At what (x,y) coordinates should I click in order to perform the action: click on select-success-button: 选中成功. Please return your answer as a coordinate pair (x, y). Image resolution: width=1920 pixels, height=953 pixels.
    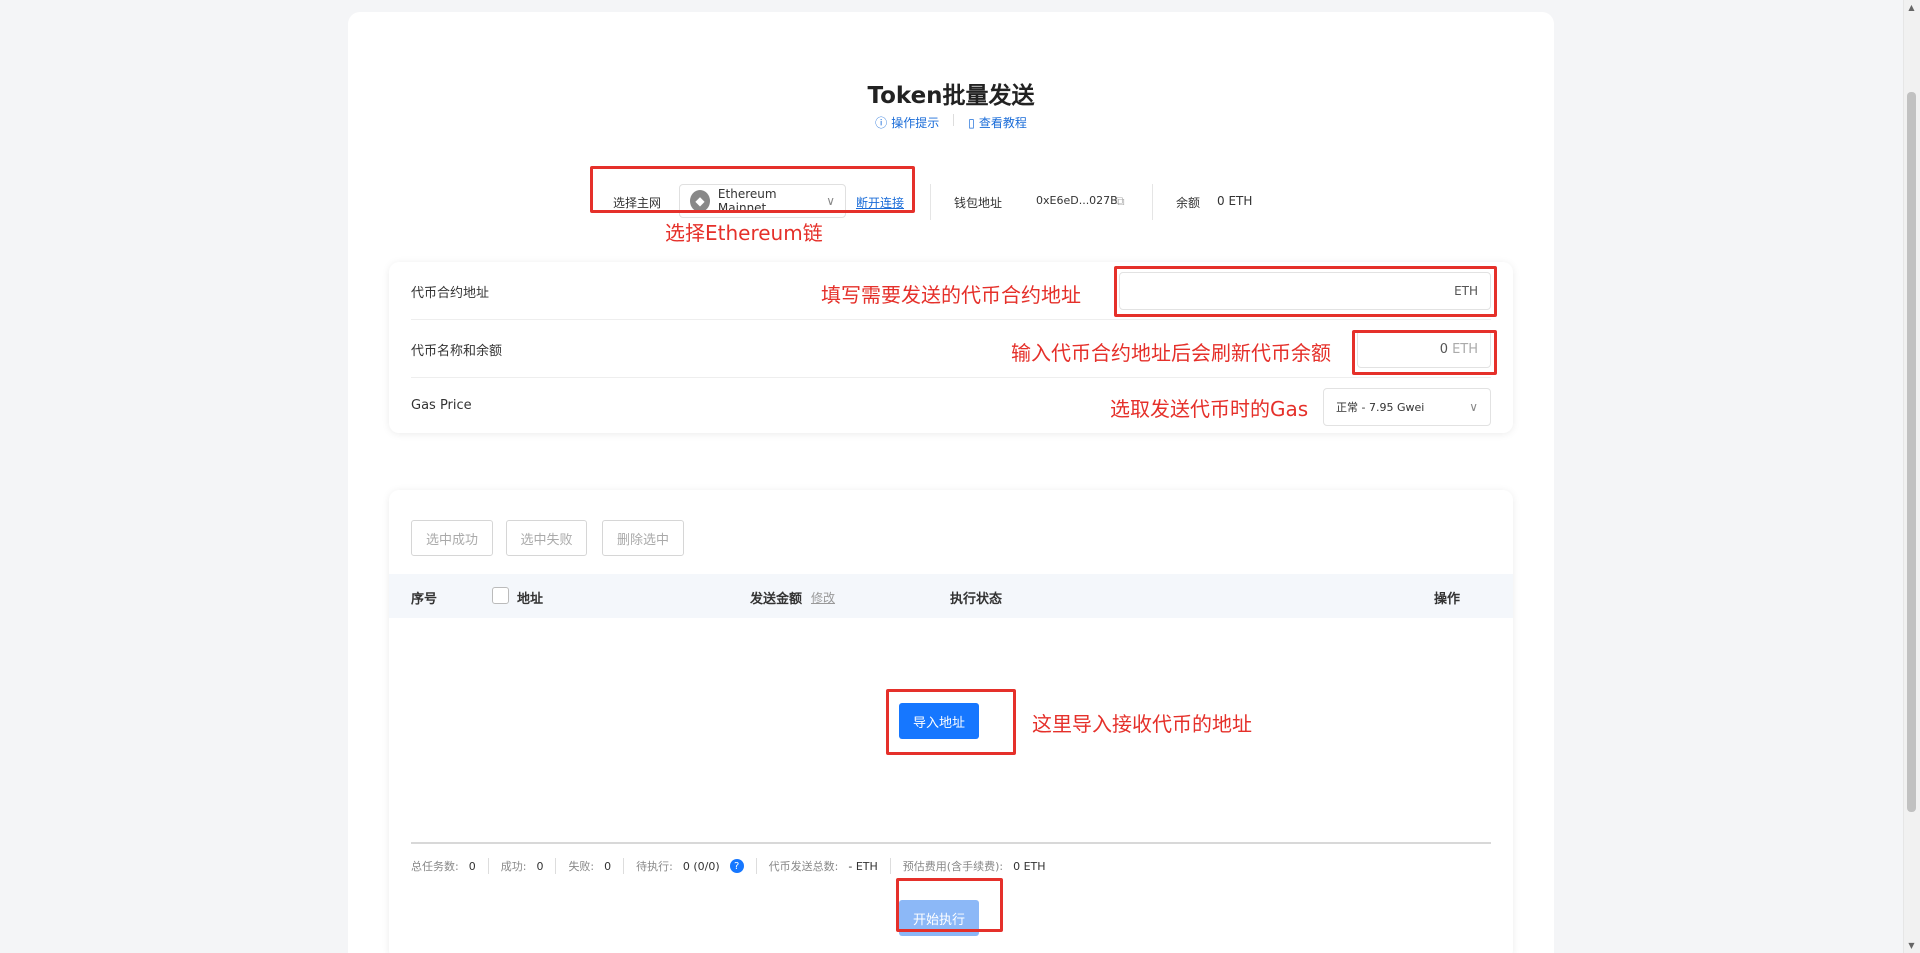
    Looking at the image, I should click on (452, 538).